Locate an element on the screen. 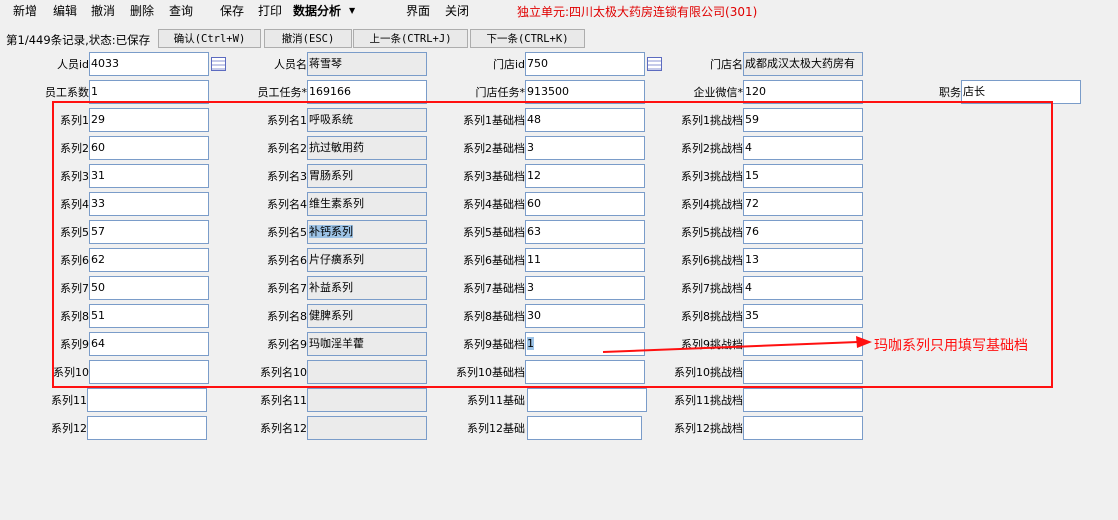 This screenshot has height=520, width=1118. series-8-col2-field: 健脾系列 is located at coordinates (367, 316).